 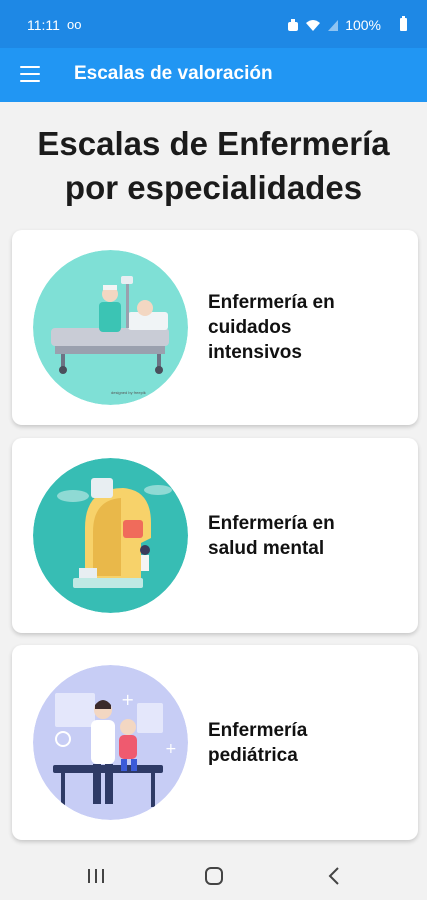 What do you see at coordinates (303, 742) in the screenshot?
I see `card-pediatric-label: Enfermería pediátrica` at bounding box center [303, 742].